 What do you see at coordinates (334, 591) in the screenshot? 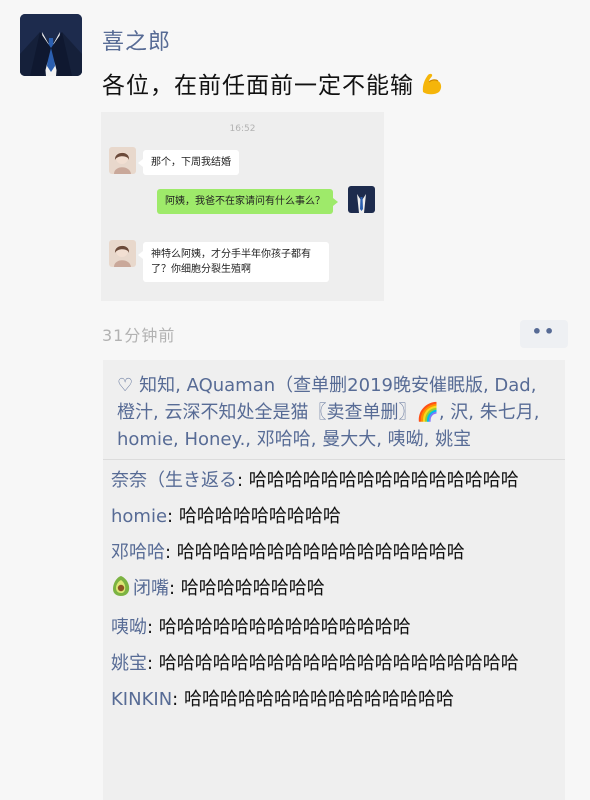
I see `comment: 闭嘴: 哈哈哈哈哈哈哈哈` at bounding box center [334, 591].